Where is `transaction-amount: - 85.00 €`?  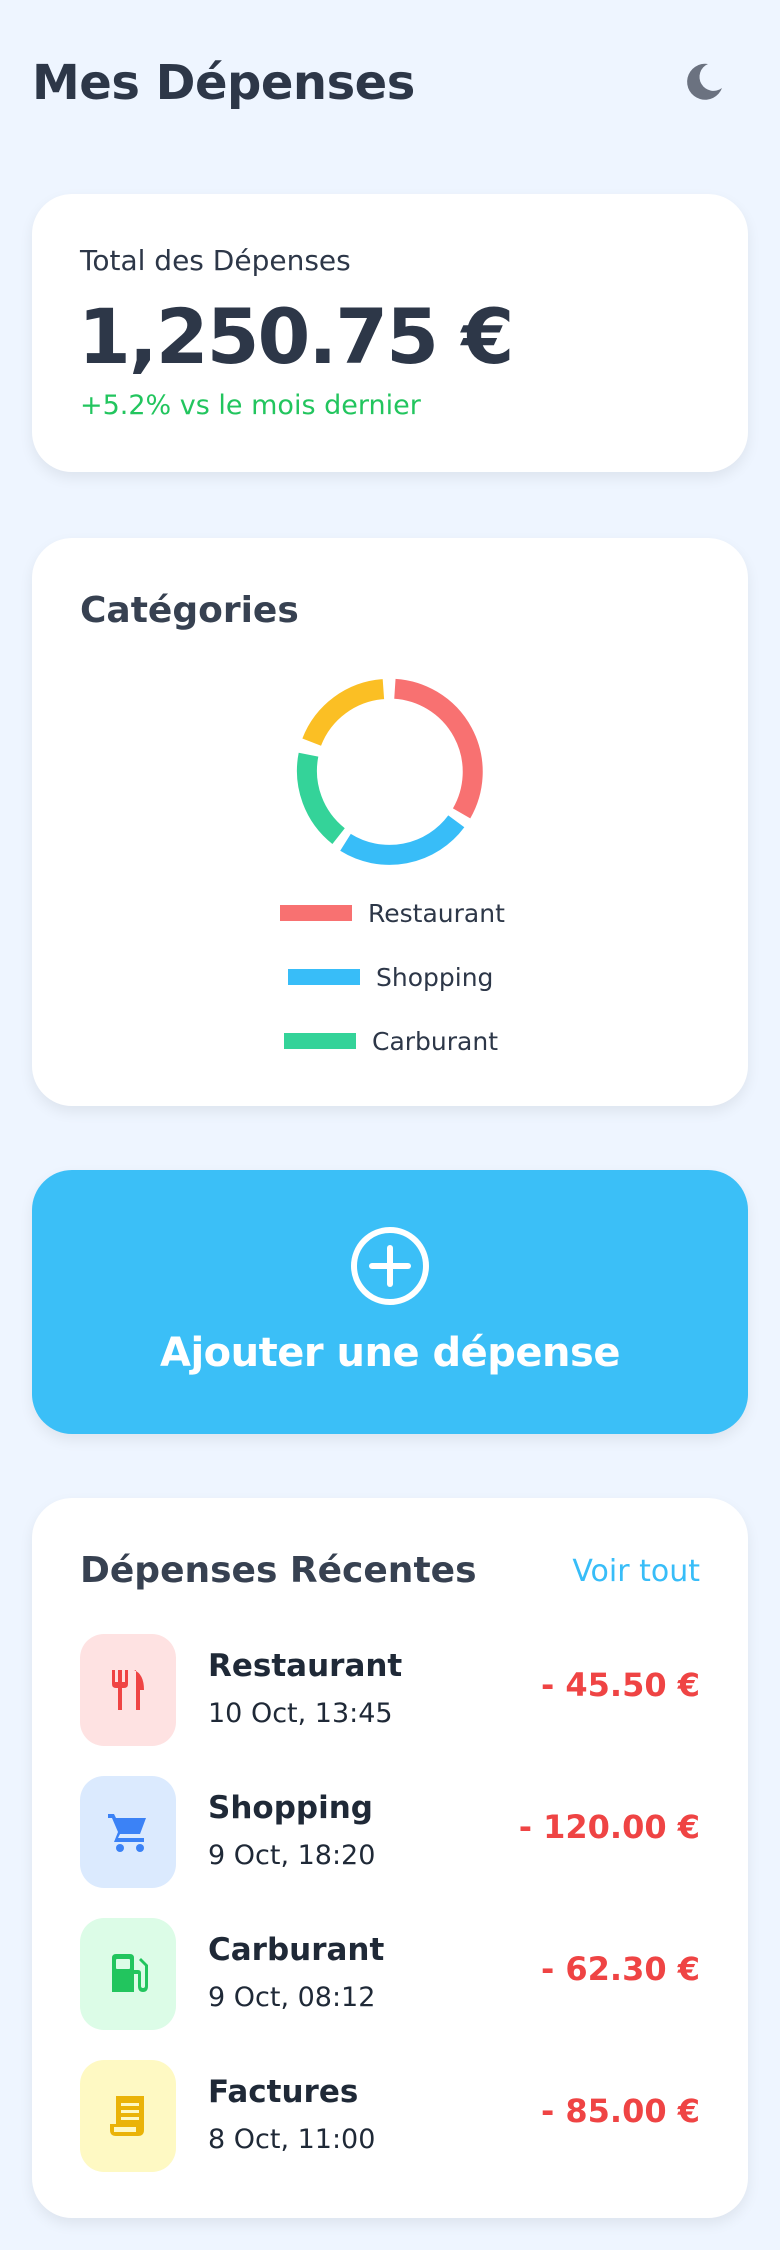 transaction-amount: - 85.00 € is located at coordinates (620, 2111).